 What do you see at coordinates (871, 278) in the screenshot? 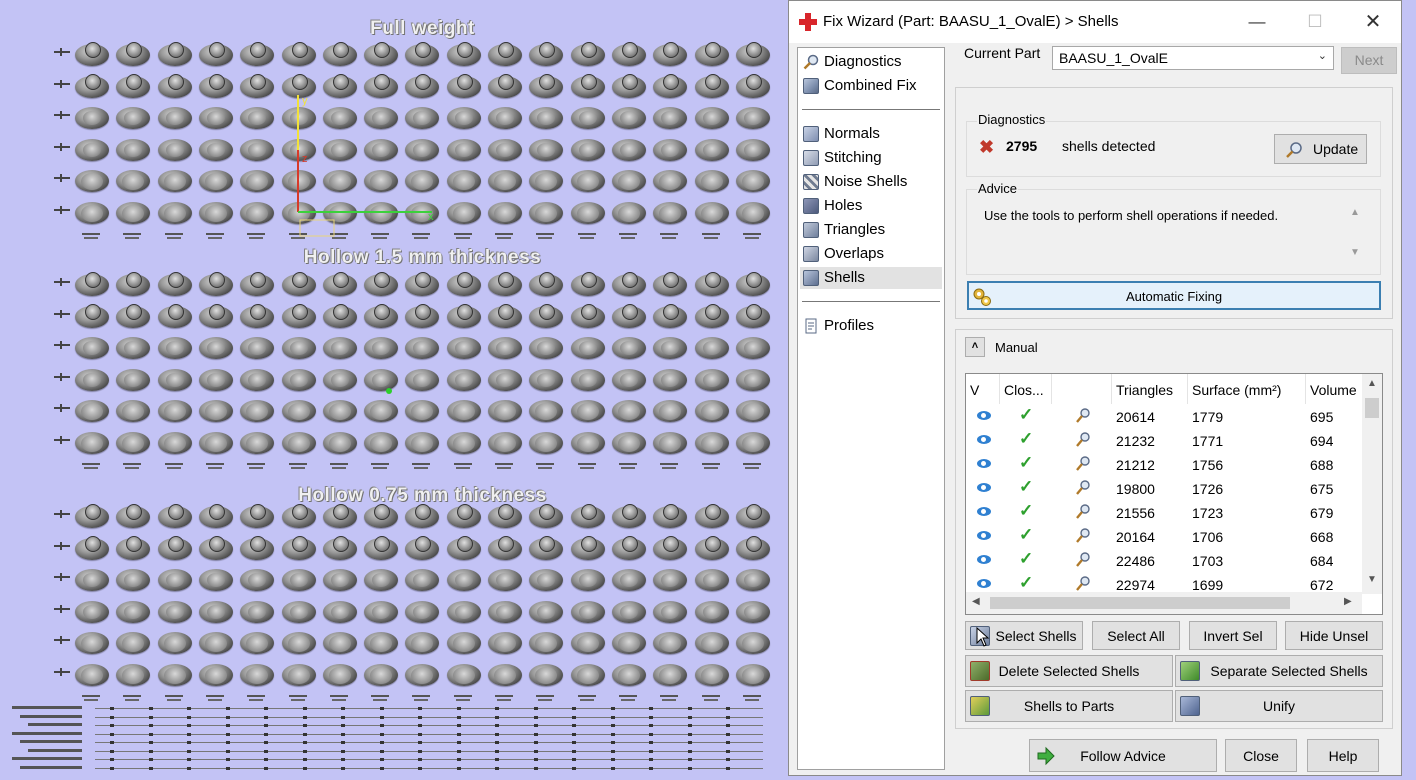
I see `nav-item-shells: Shells` at bounding box center [871, 278].